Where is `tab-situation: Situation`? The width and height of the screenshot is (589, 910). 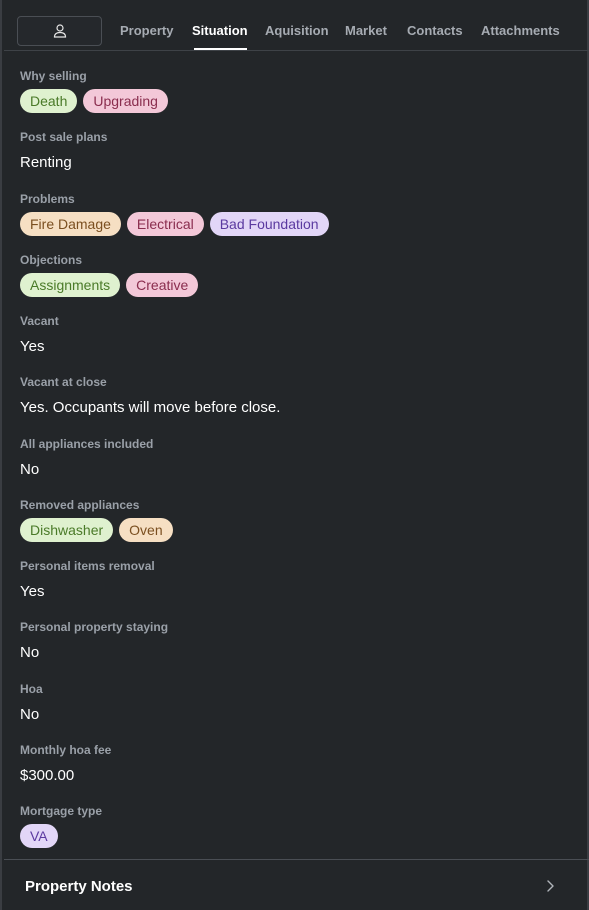
tab-situation: Situation is located at coordinates (220, 30).